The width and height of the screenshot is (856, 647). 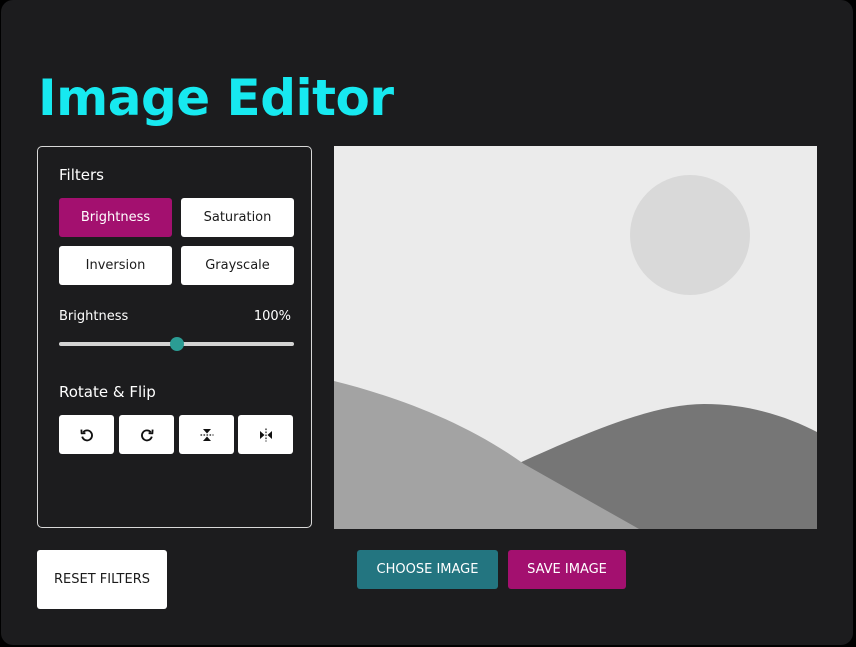 I want to click on saturation-filter-button: Saturation, so click(x=237, y=217).